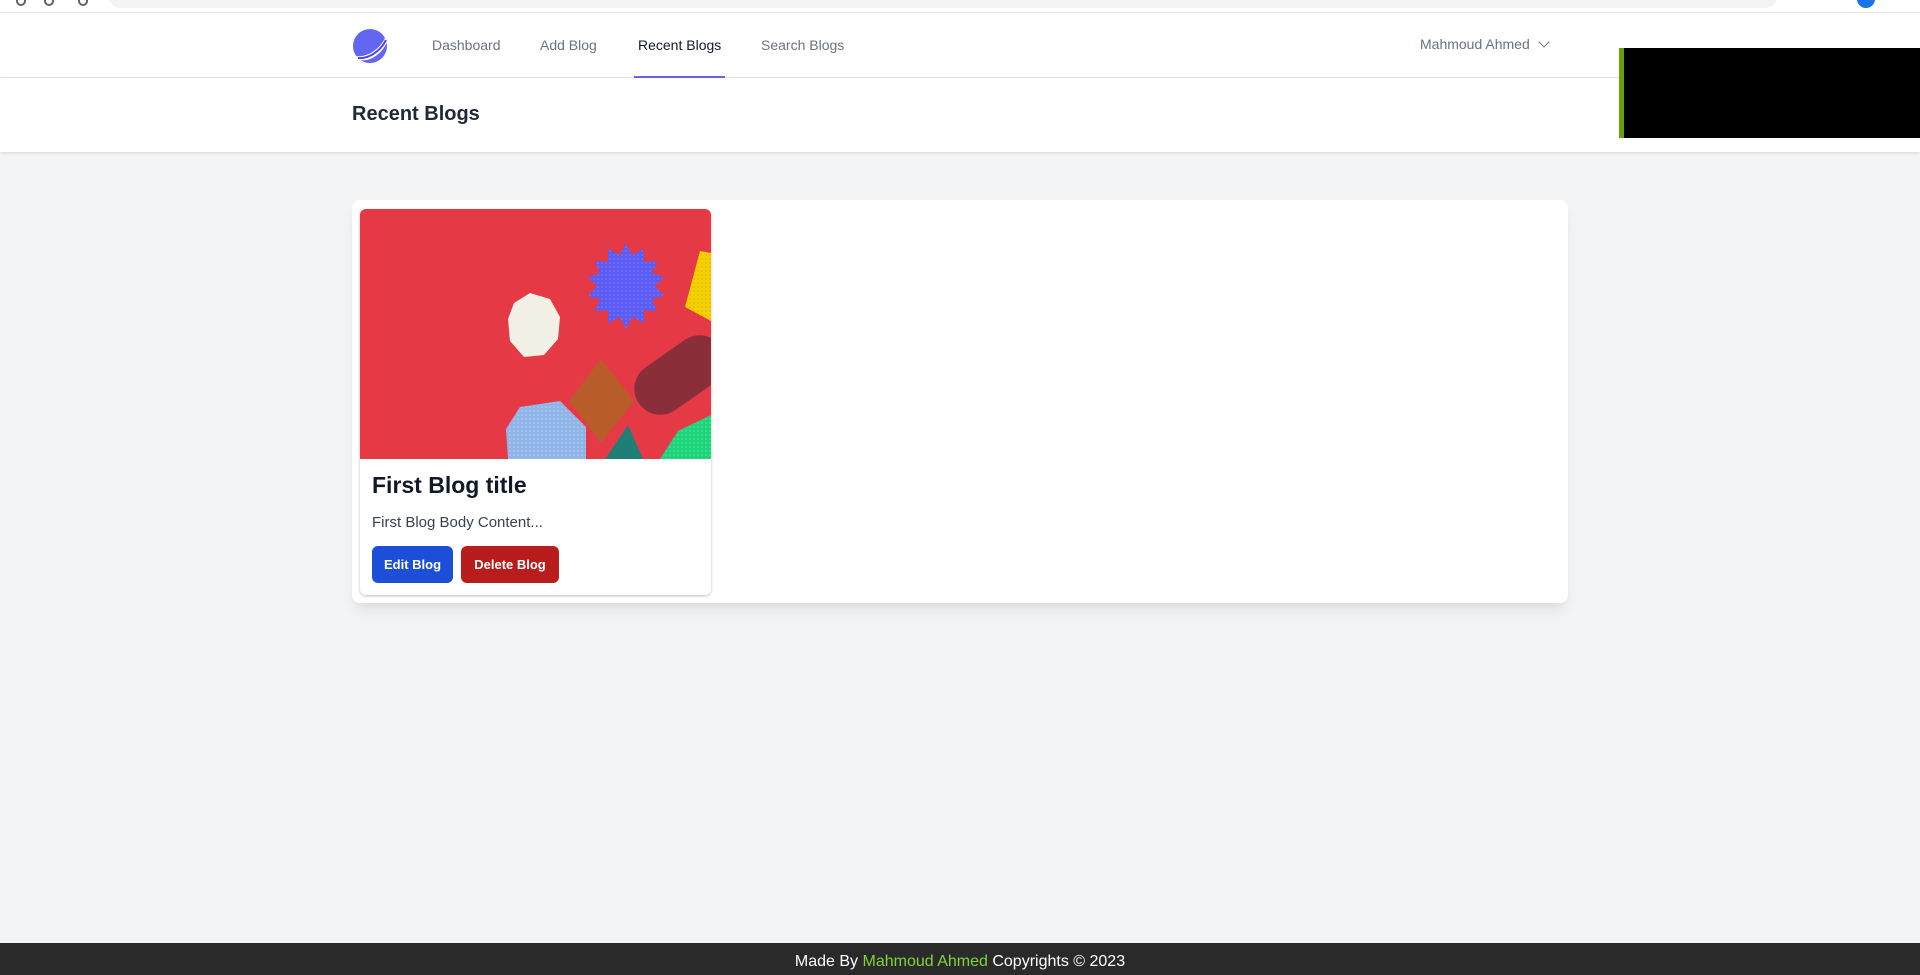 This screenshot has width=1920, height=975. I want to click on profile-avatar, so click(1866, 4).